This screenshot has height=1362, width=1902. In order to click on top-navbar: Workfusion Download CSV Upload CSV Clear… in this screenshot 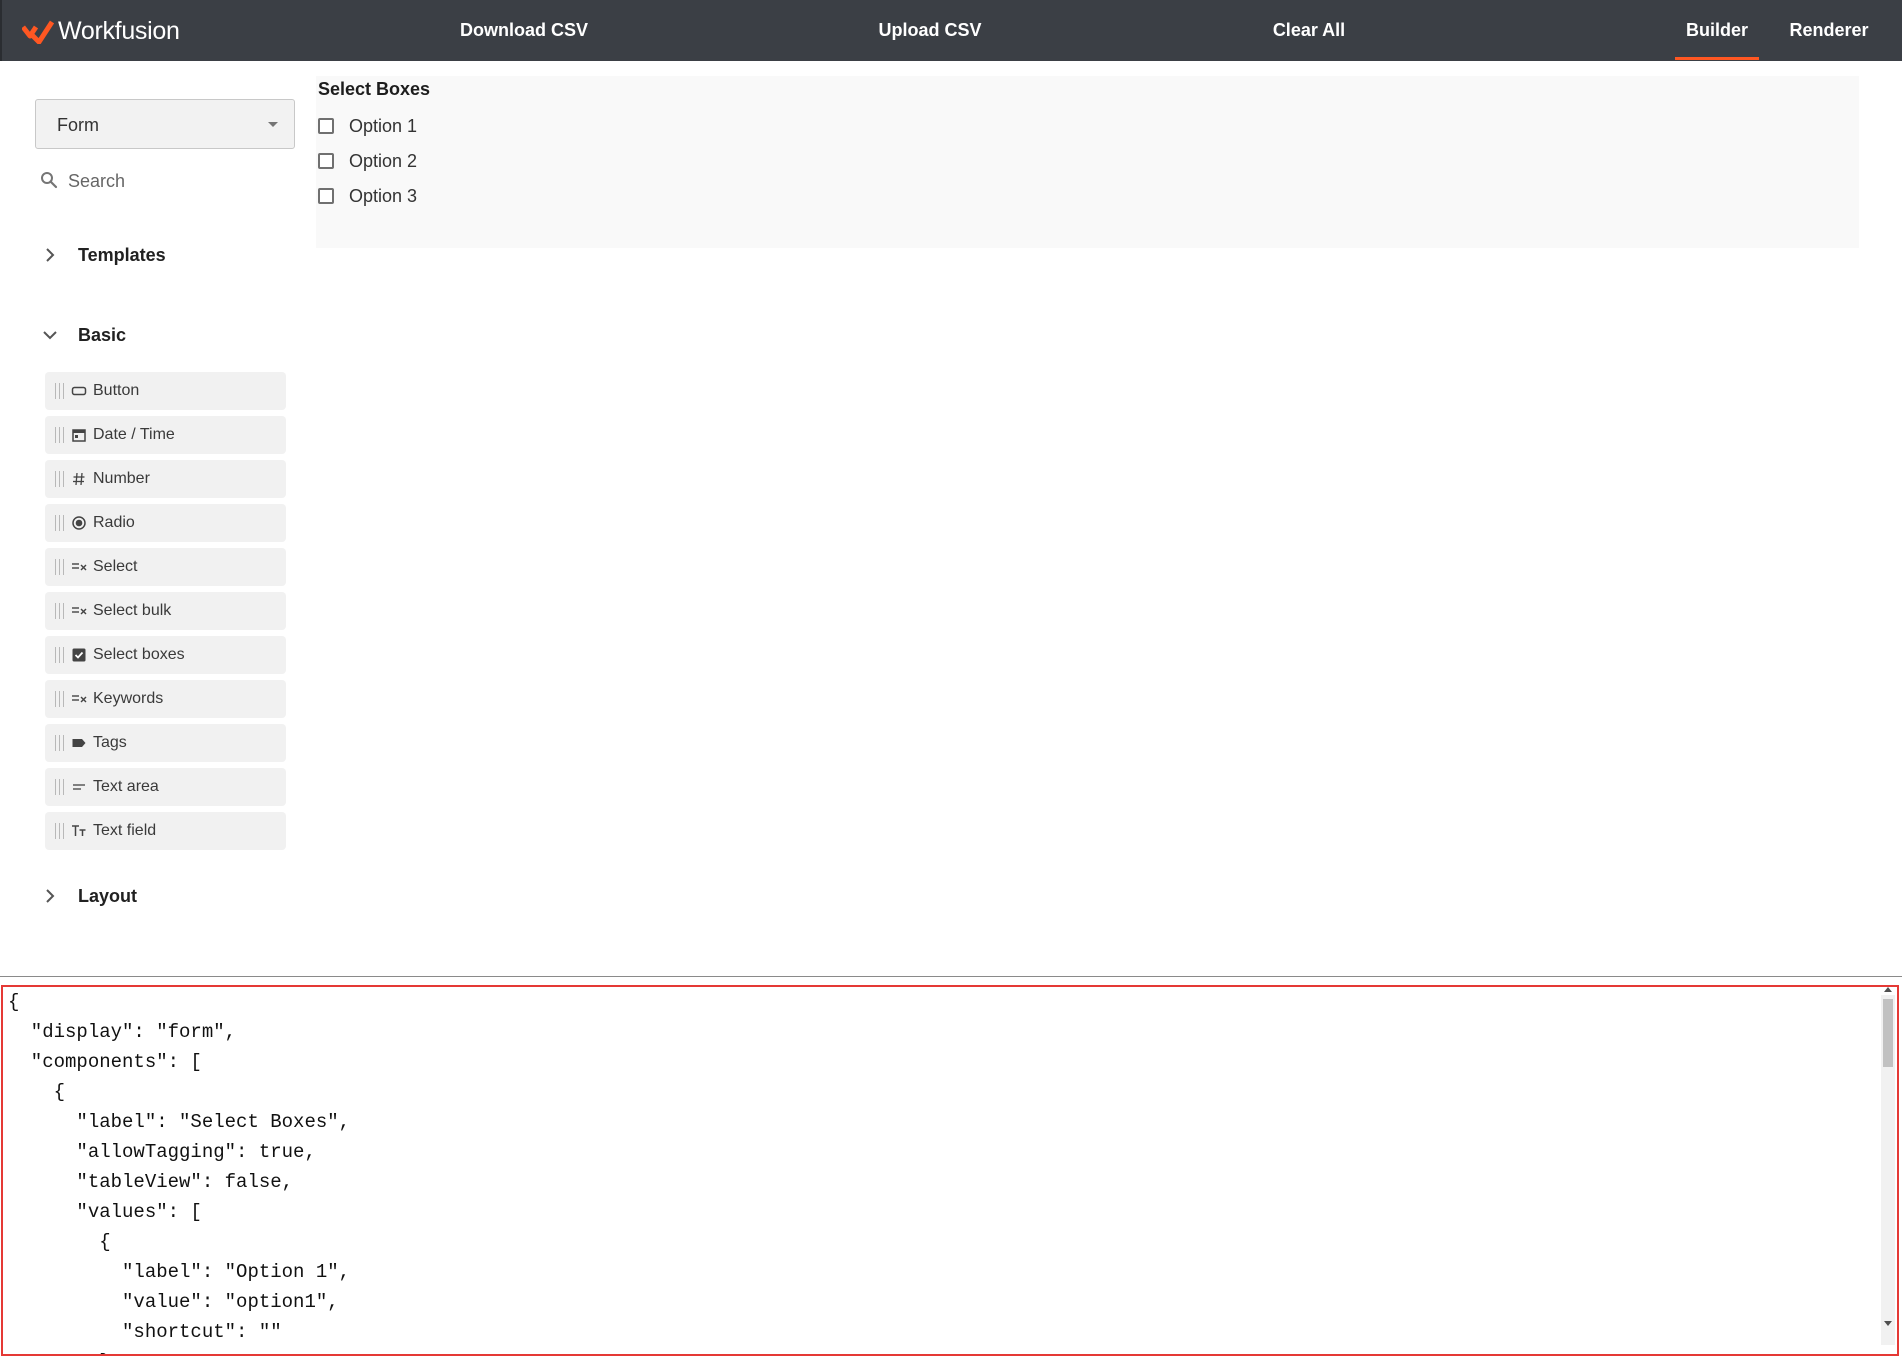, I will do `click(951, 30)`.